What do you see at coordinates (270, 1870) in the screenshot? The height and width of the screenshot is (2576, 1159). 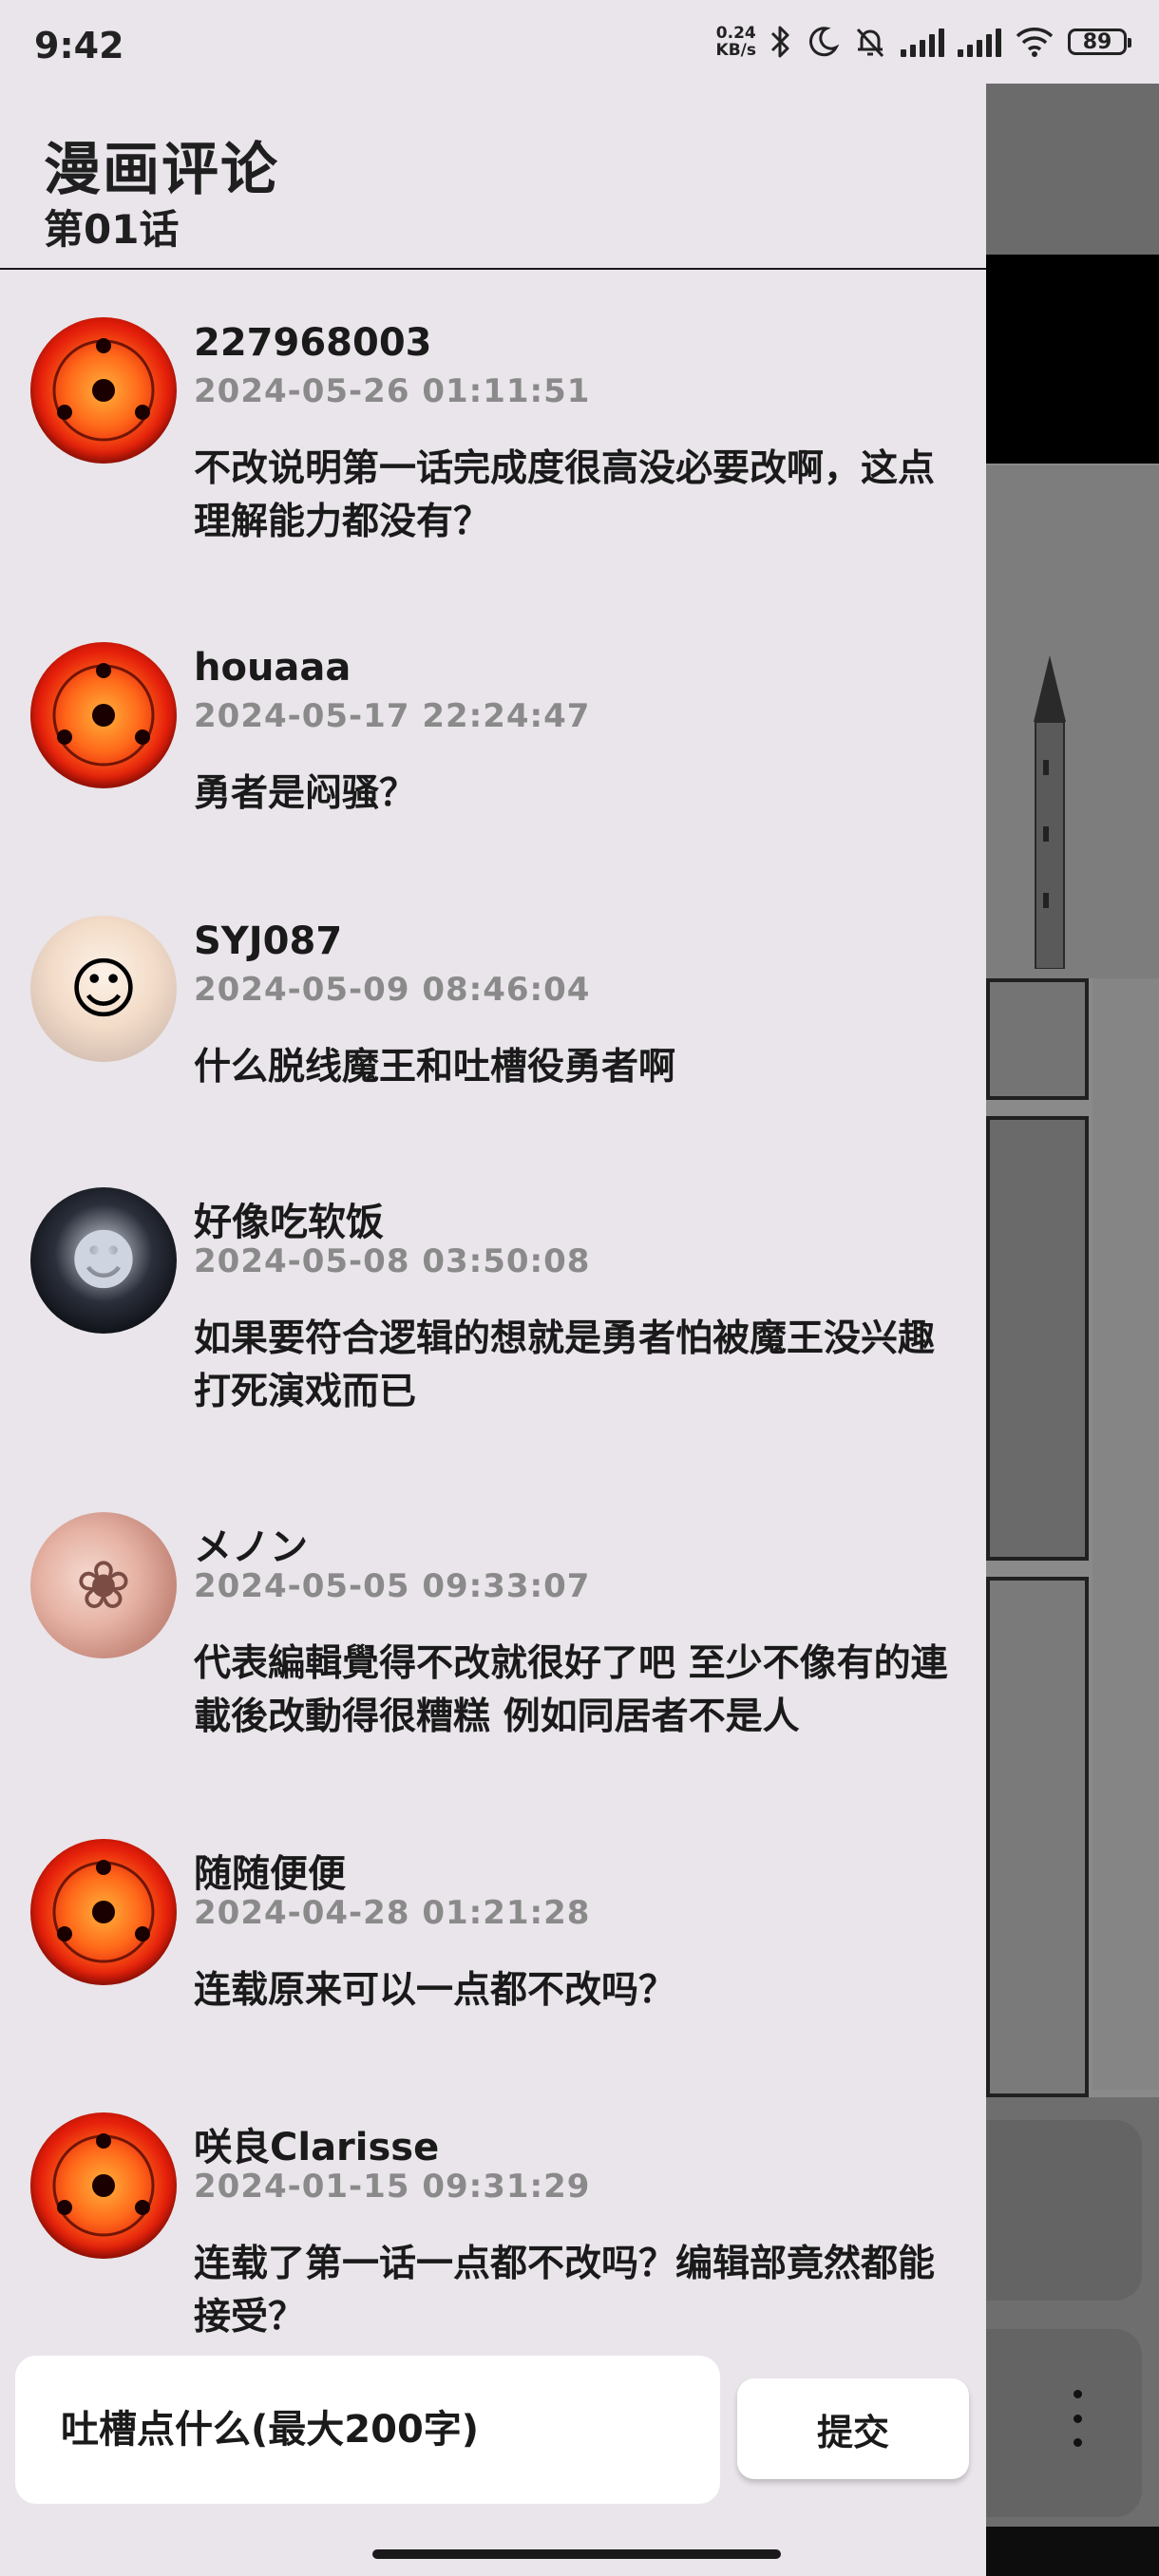 I see `comment-username: 随随便便` at bounding box center [270, 1870].